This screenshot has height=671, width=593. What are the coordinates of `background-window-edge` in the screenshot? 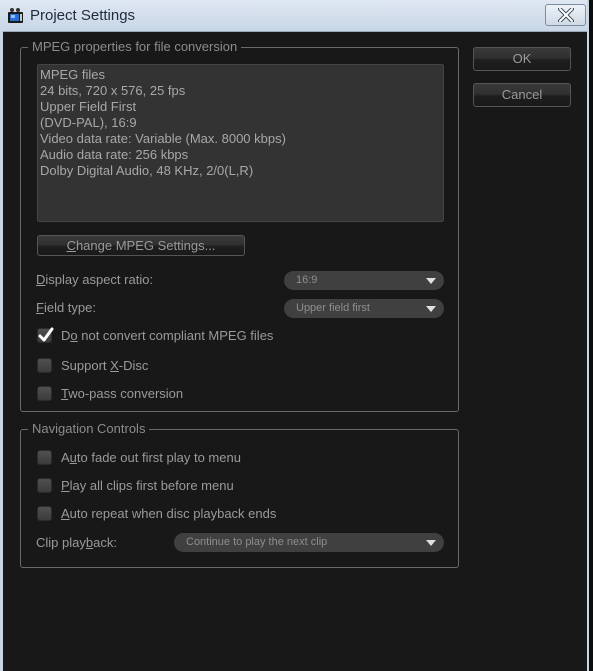 It's located at (591, 335).